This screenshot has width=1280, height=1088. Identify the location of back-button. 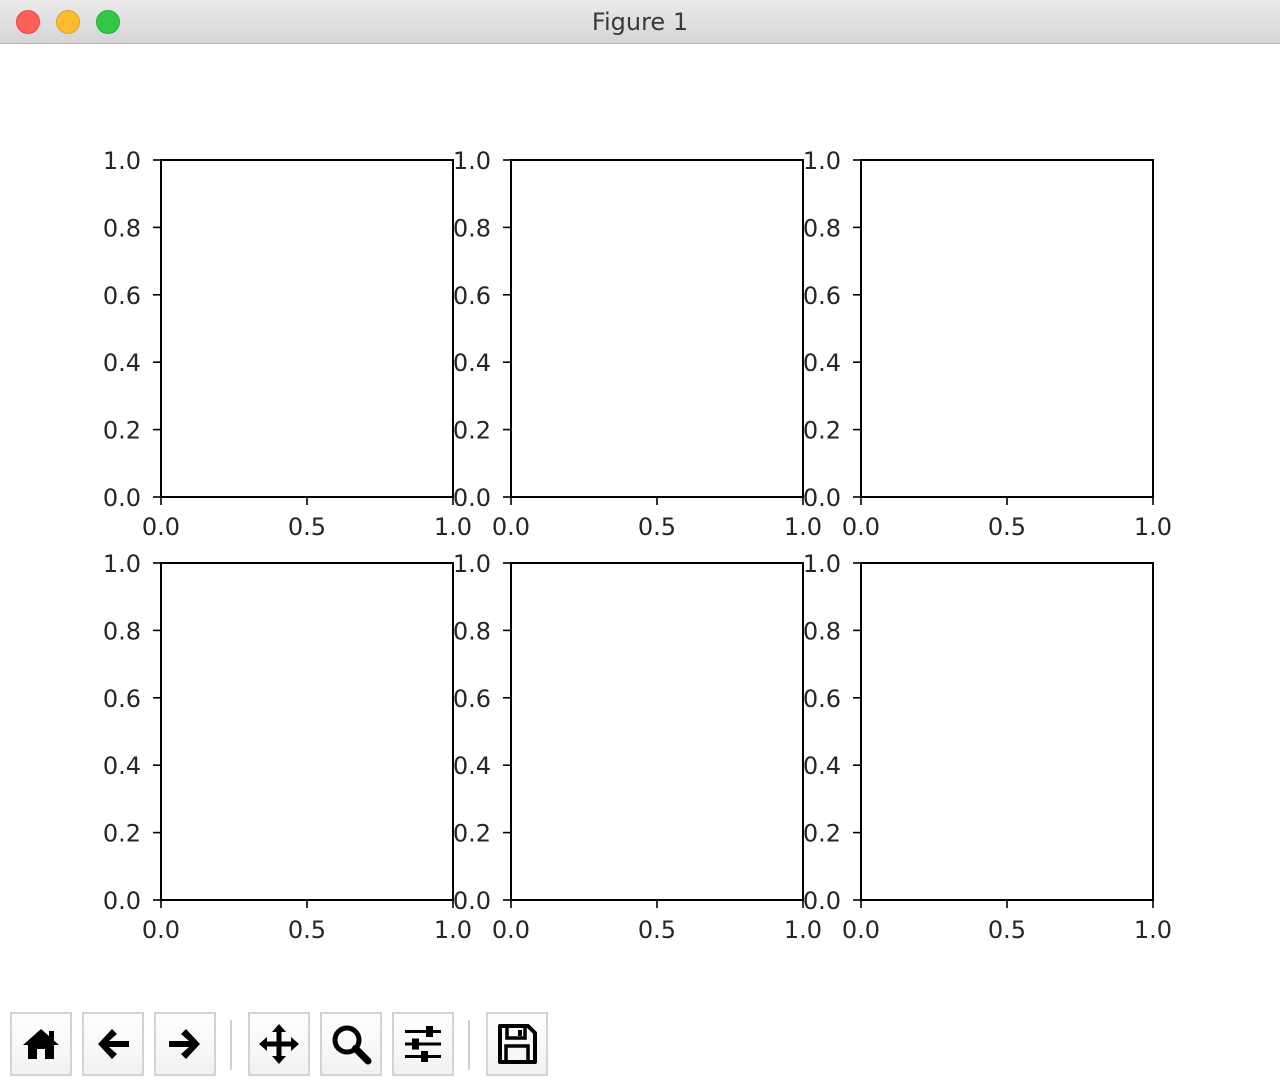
(113, 1044).